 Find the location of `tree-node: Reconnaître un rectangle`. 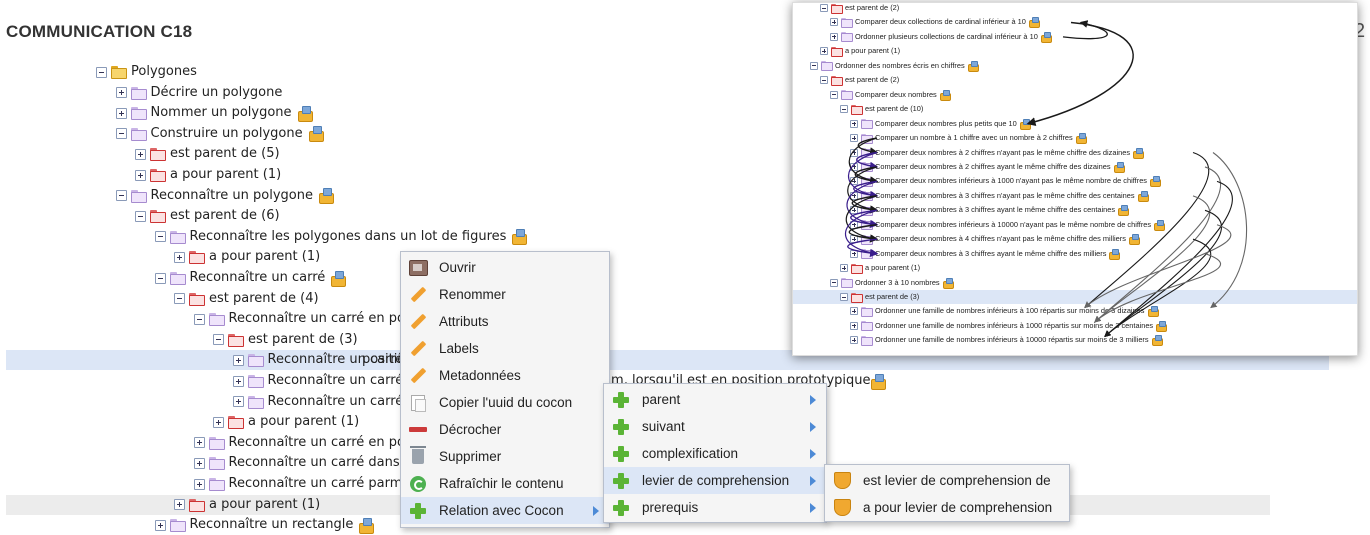

tree-node: Reconnaître un rectangle is located at coordinates (264, 525).